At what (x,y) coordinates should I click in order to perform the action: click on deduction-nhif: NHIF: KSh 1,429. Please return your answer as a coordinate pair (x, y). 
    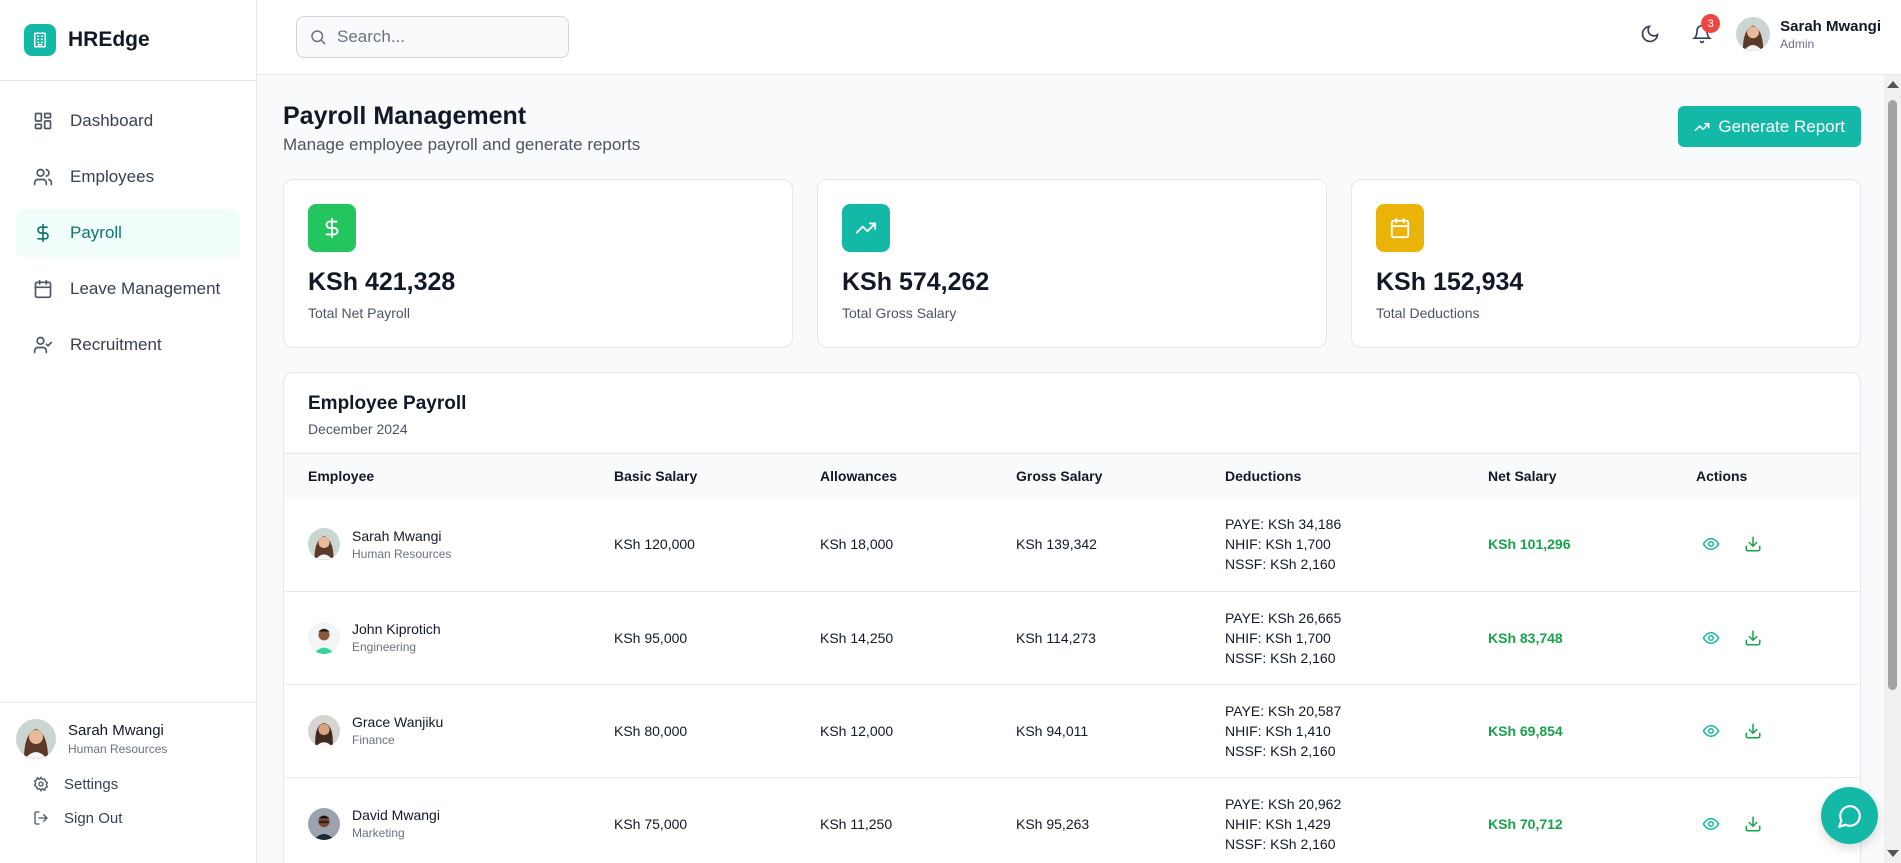
    Looking at the image, I should click on (1278, 823).